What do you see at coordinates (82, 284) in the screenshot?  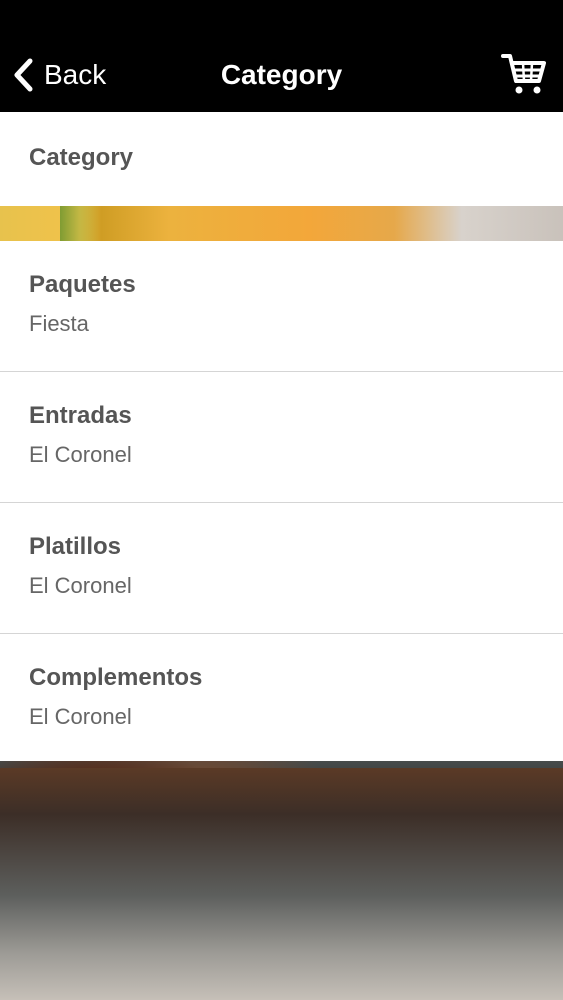 I see `category-title: Paquetes` at bounding box center [82, 284].